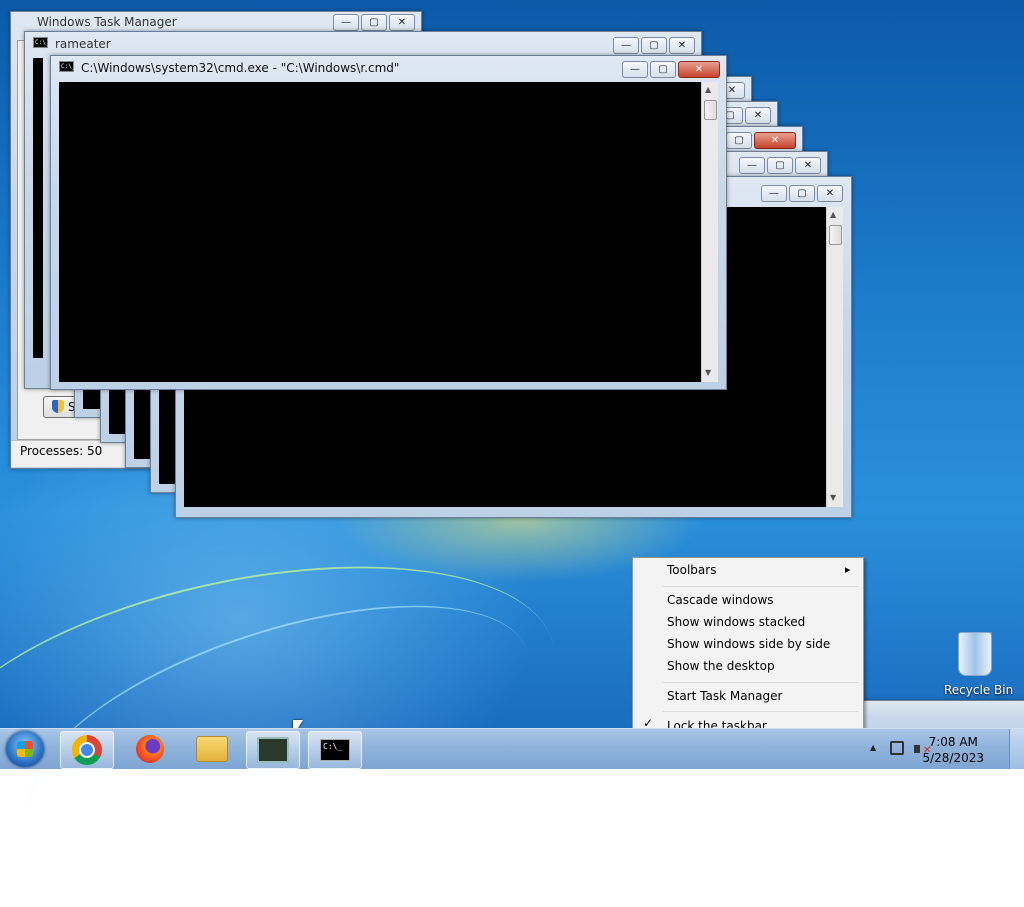 The image size is (1024, 907). Describe the element at coordinates (873, 747) in the screenshot. I see `show-hidden-icons-icon: ▲` at that location.